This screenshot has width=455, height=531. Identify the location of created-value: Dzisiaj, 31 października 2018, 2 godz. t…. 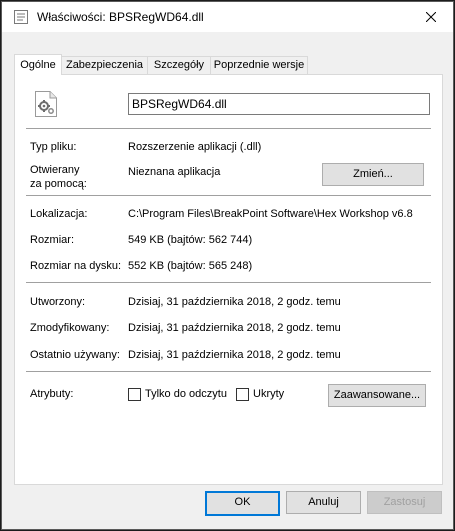
(234, 302).